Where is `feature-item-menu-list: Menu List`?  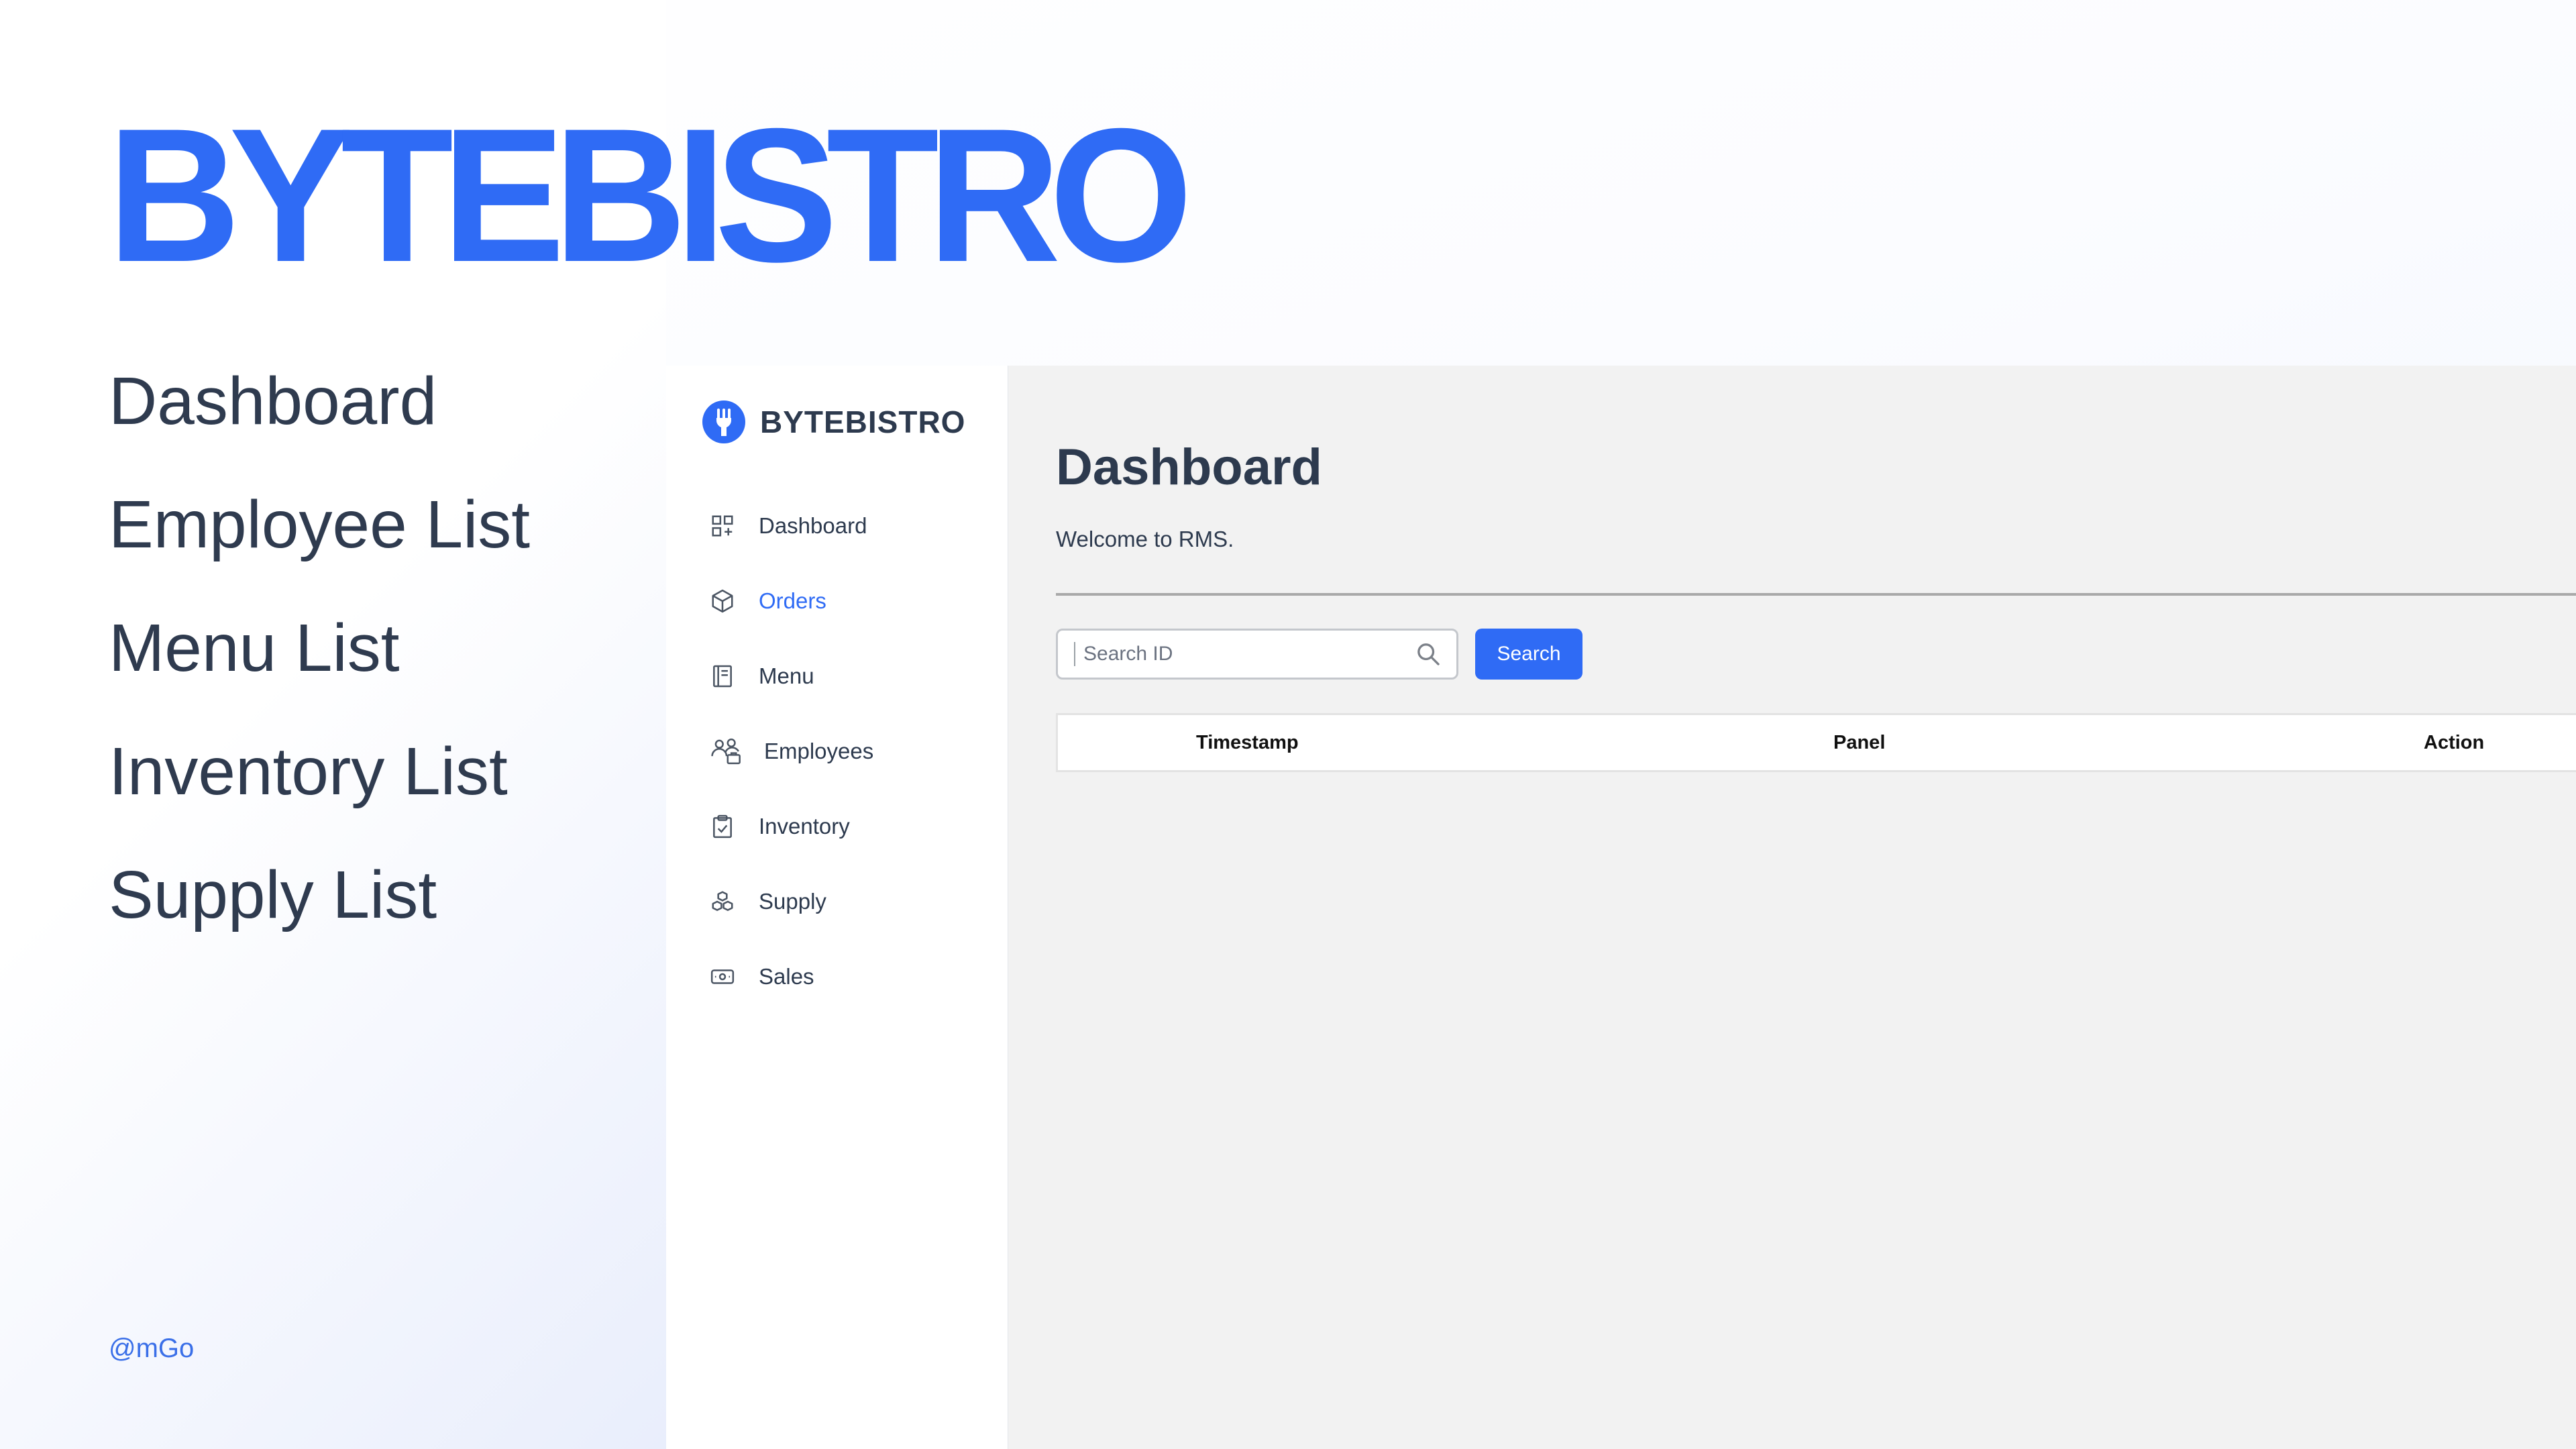 feature-item-menu-list: Menu List is located at coordinates (254, 648).